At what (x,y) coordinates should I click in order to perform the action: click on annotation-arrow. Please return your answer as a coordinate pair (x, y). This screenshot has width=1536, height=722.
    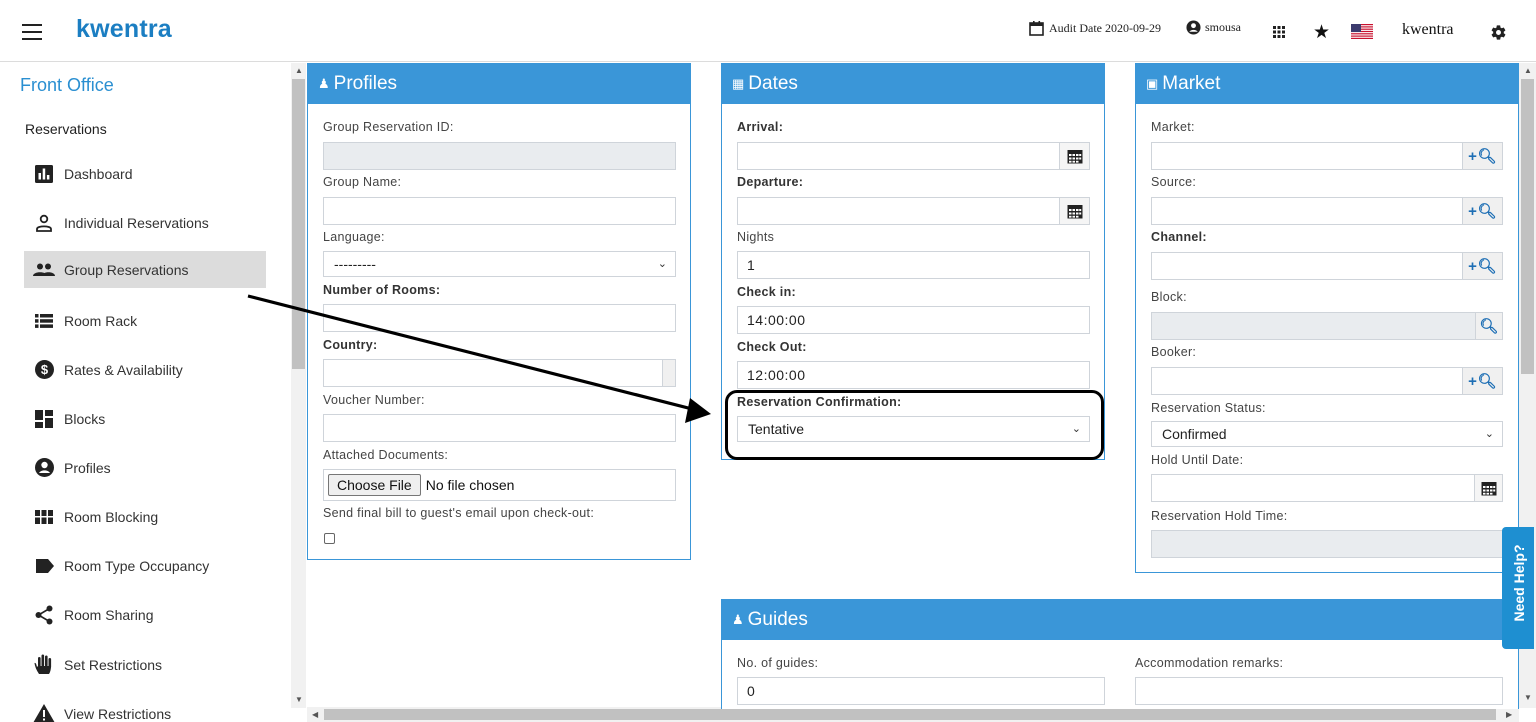
    Looking at the image, I should click on (479, 358).